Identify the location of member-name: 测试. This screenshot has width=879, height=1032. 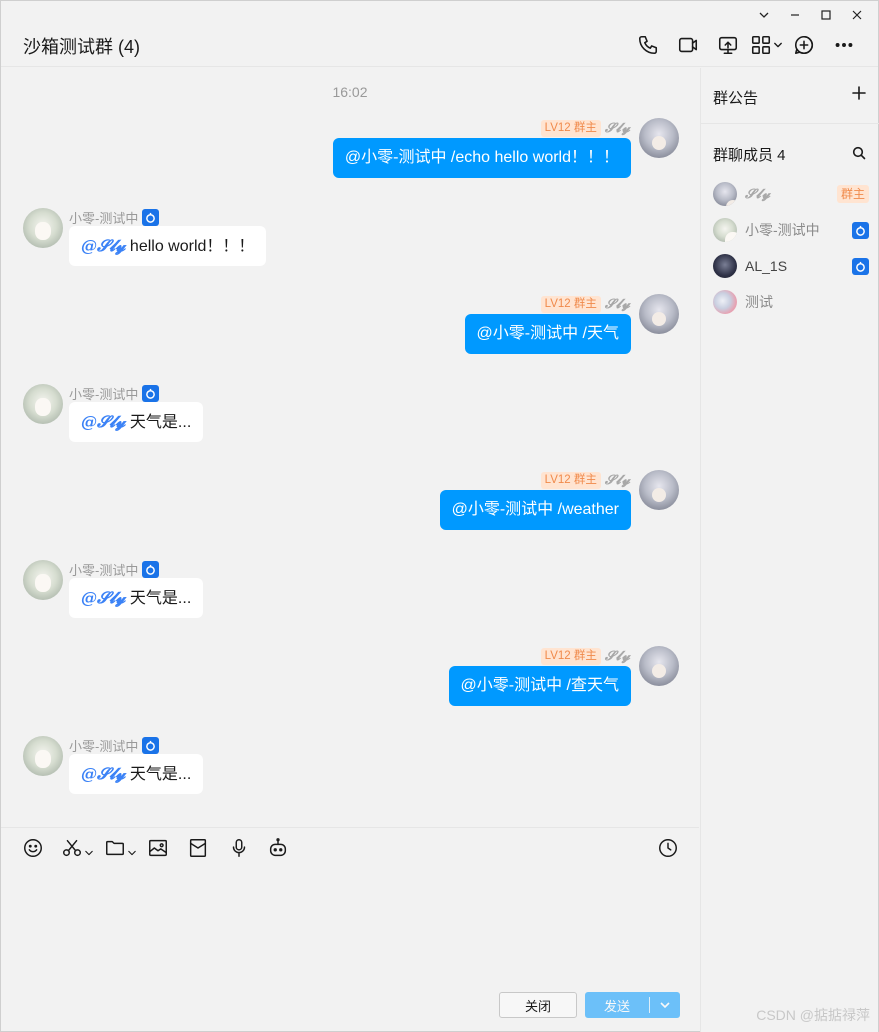
(759, 302).